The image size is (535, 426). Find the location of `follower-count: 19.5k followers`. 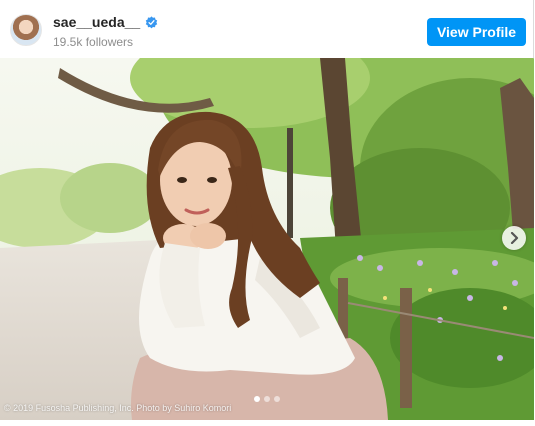

follower-count: 19.5k followers is located at coordinates (93, 42).